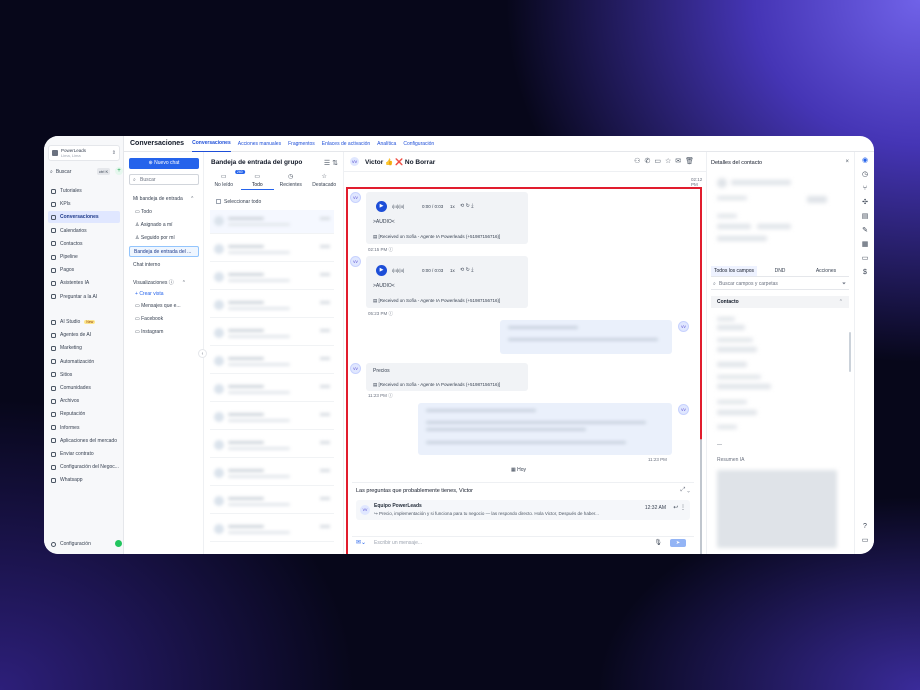 The height and width of the screenshot is (690, 920). What do you see at coordinates (649, 161) in the screenshot?
I see `call-icon: ✆` at bounding box center [649, 161].